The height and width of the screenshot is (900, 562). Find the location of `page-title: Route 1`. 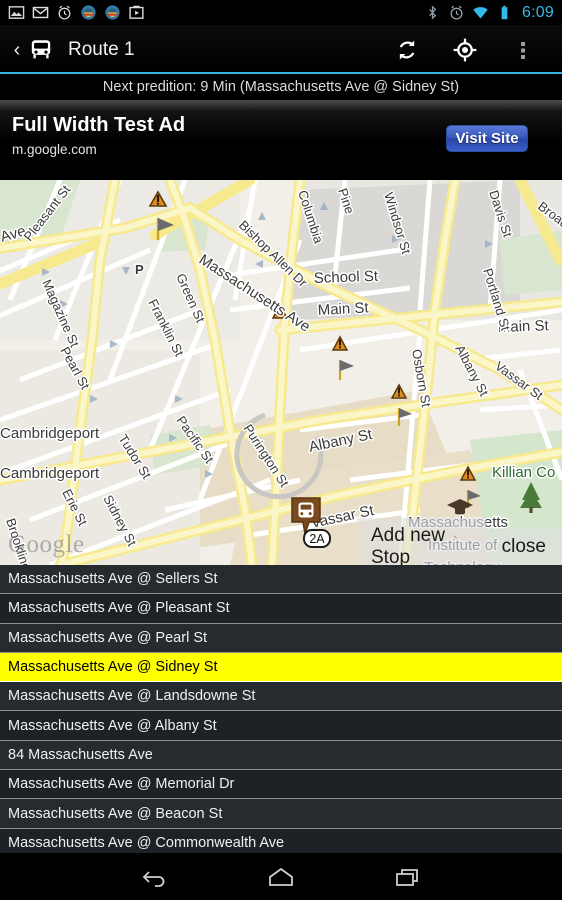

page-title: Route 1 is located at coordinates (101, 49).